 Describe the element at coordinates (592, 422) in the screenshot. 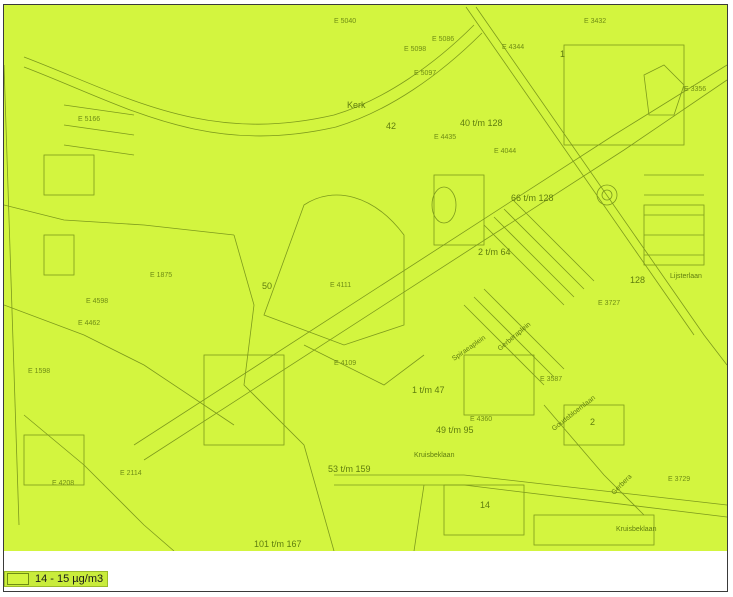

I see `label-2: 2` at that location.